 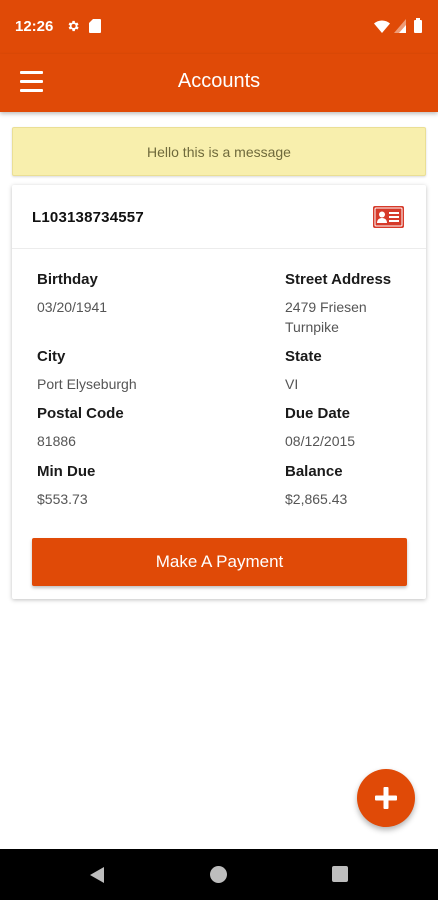 I want to click on battery-icon, so click(x=418, y=25).